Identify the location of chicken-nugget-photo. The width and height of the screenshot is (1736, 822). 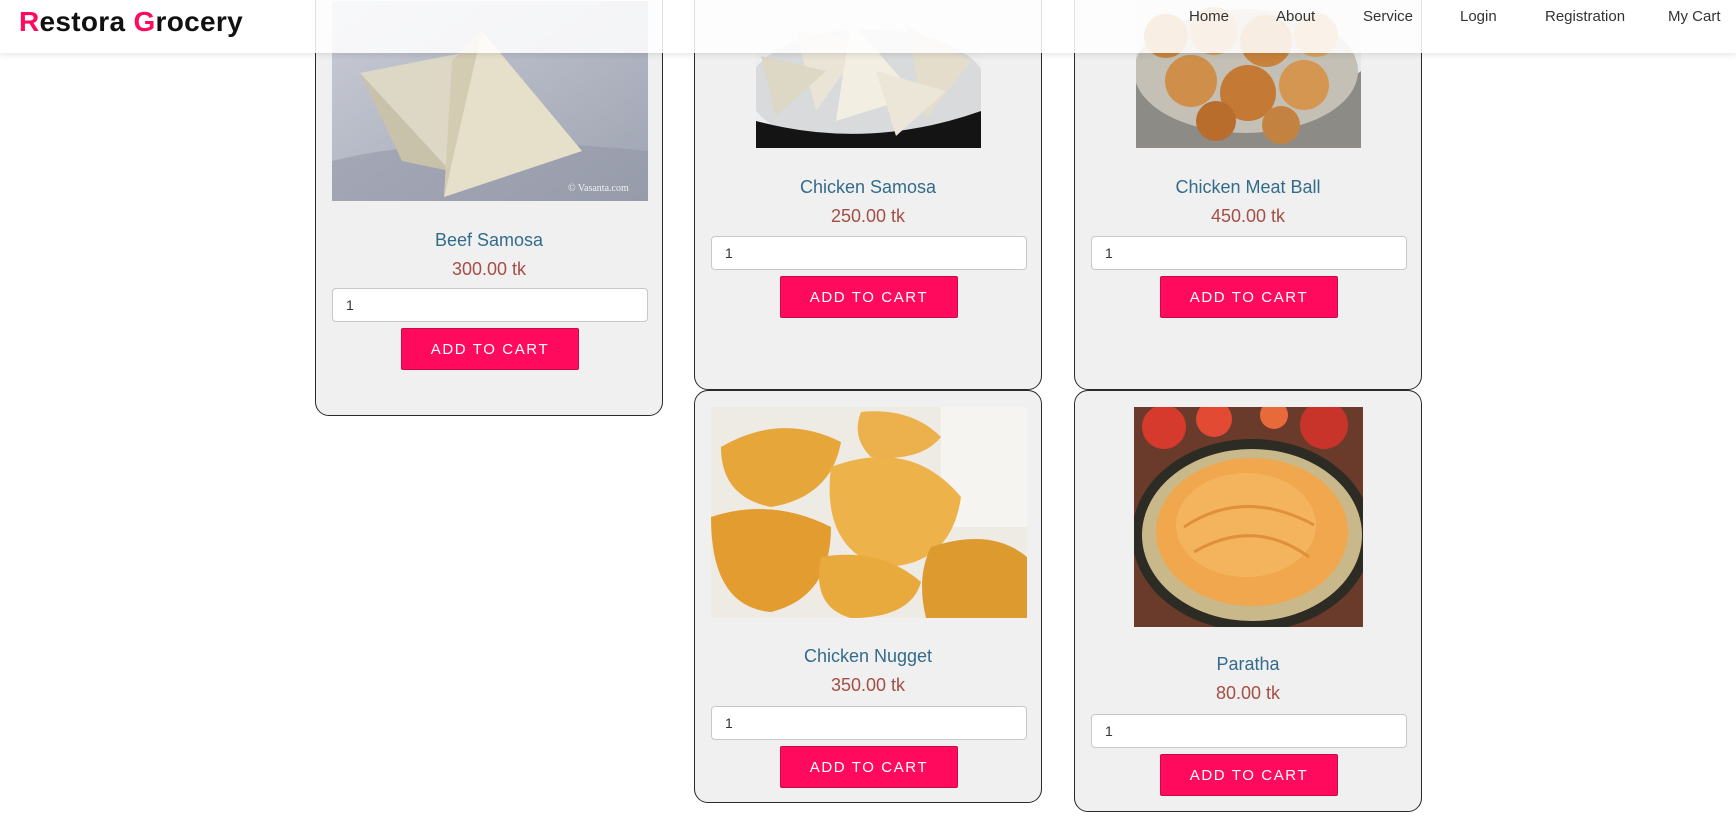
(869, 512).